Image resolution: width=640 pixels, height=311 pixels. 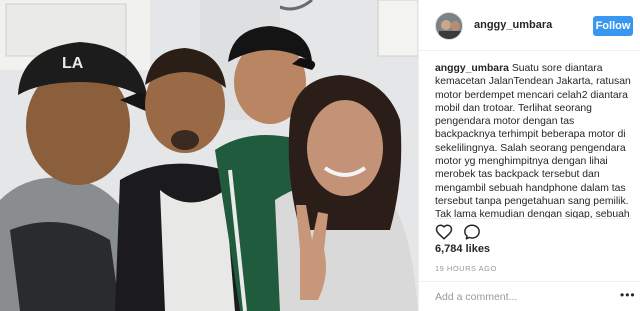 What do you see at coordinates (449, 26) in the screenshot?
I see `avatar` at bounding box center [449, 26].